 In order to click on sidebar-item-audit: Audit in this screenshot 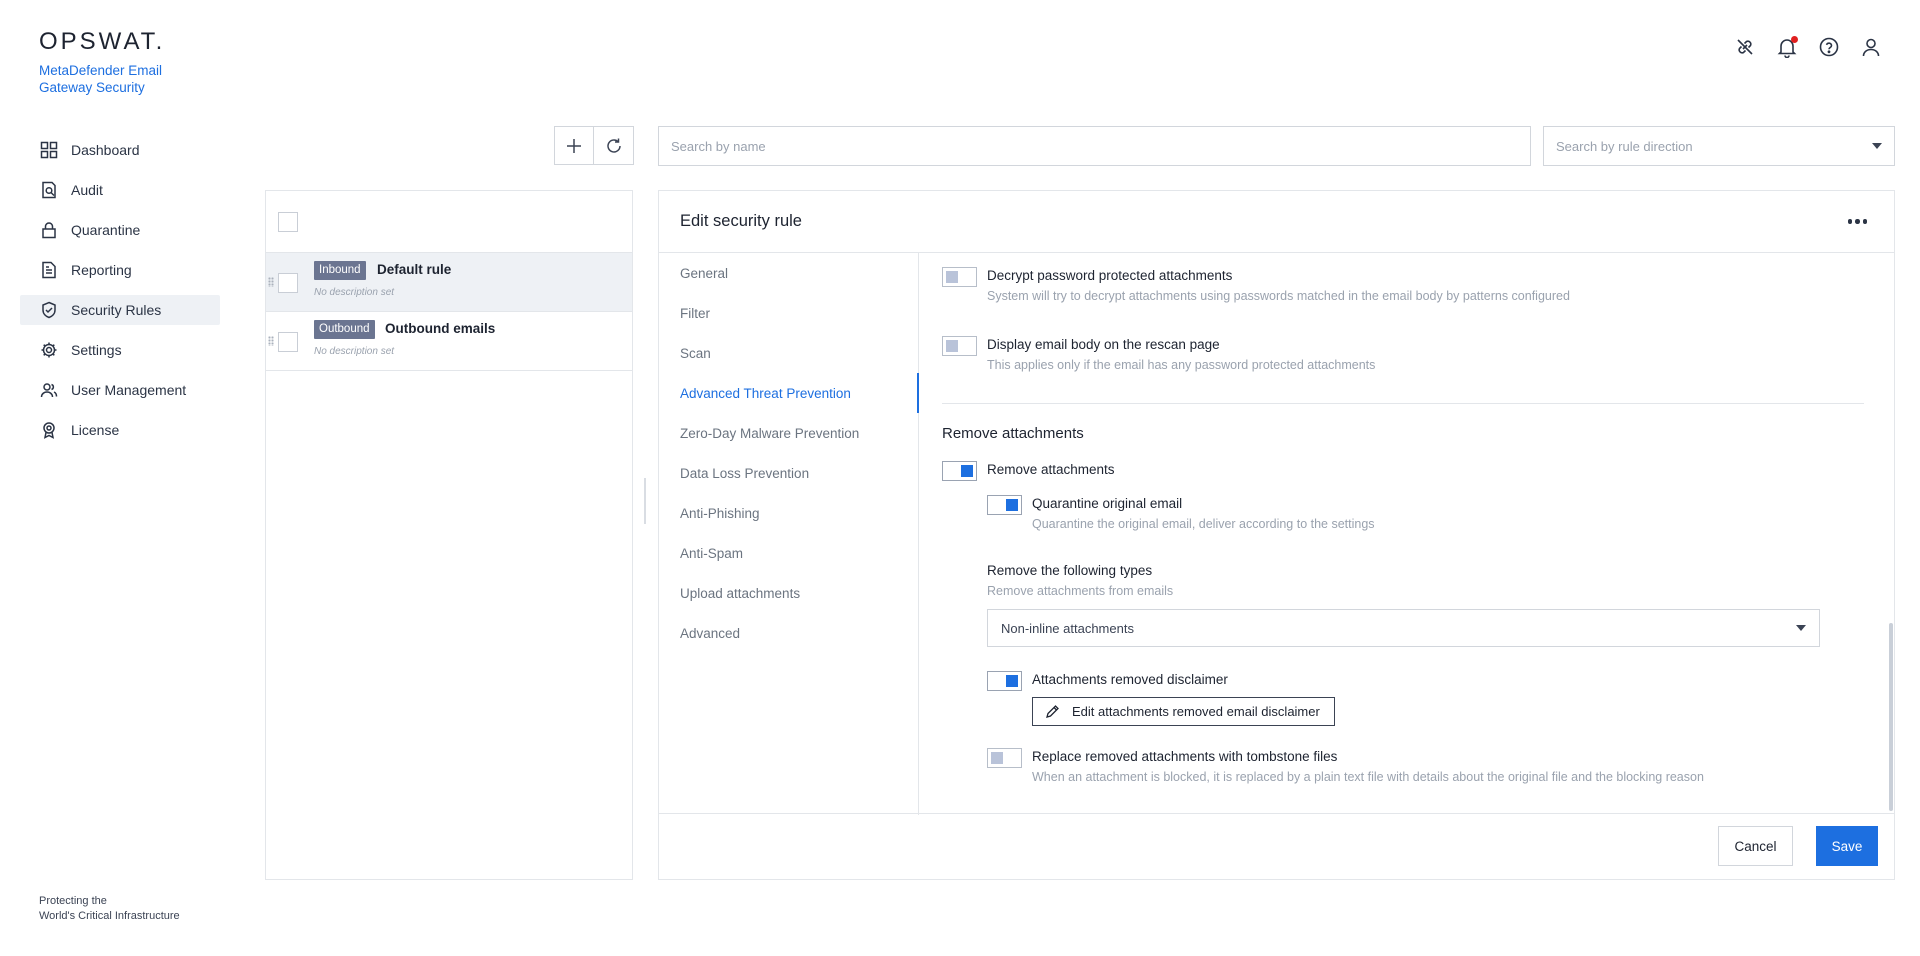, I will do `click(120, 190)`.